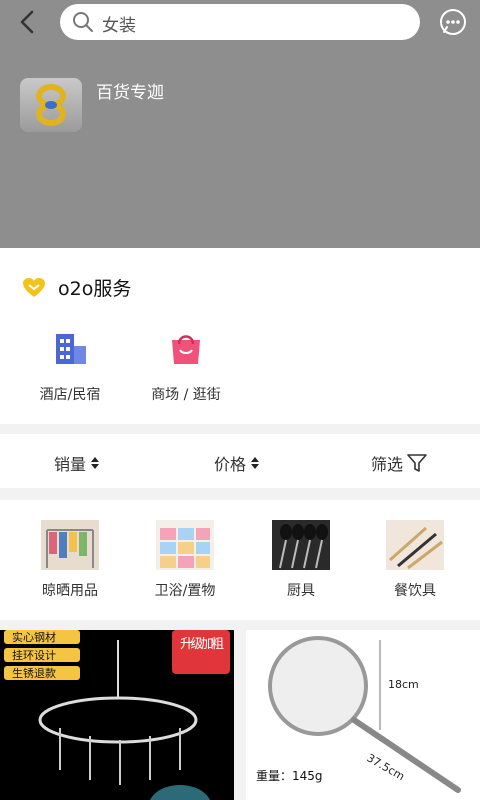  I want to click on product-card: 18cm 37.5cm 重量：145g, so click(363, 715).